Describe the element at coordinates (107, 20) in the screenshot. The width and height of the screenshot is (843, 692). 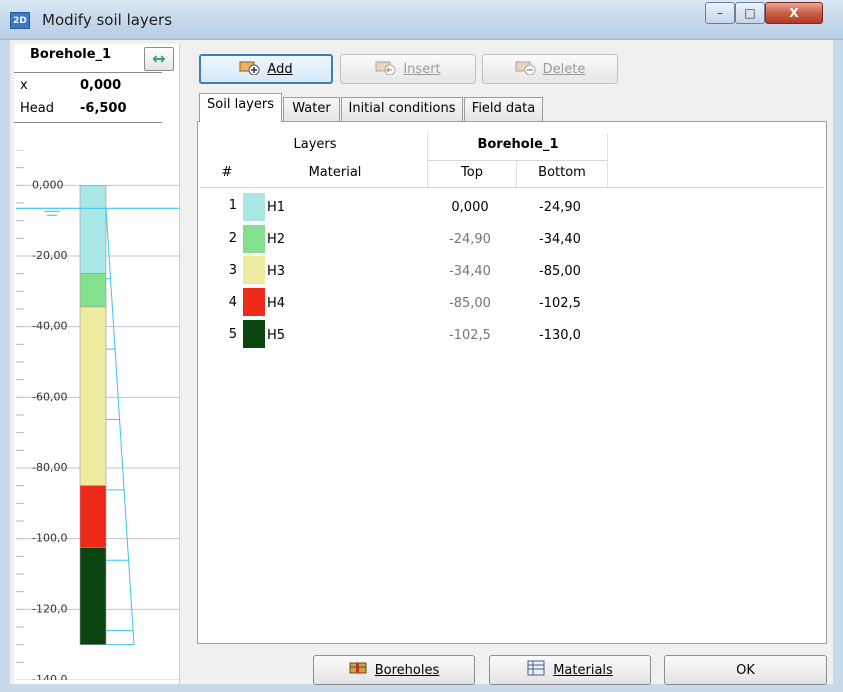
I see `window-title: Modify soil layers` at that location.